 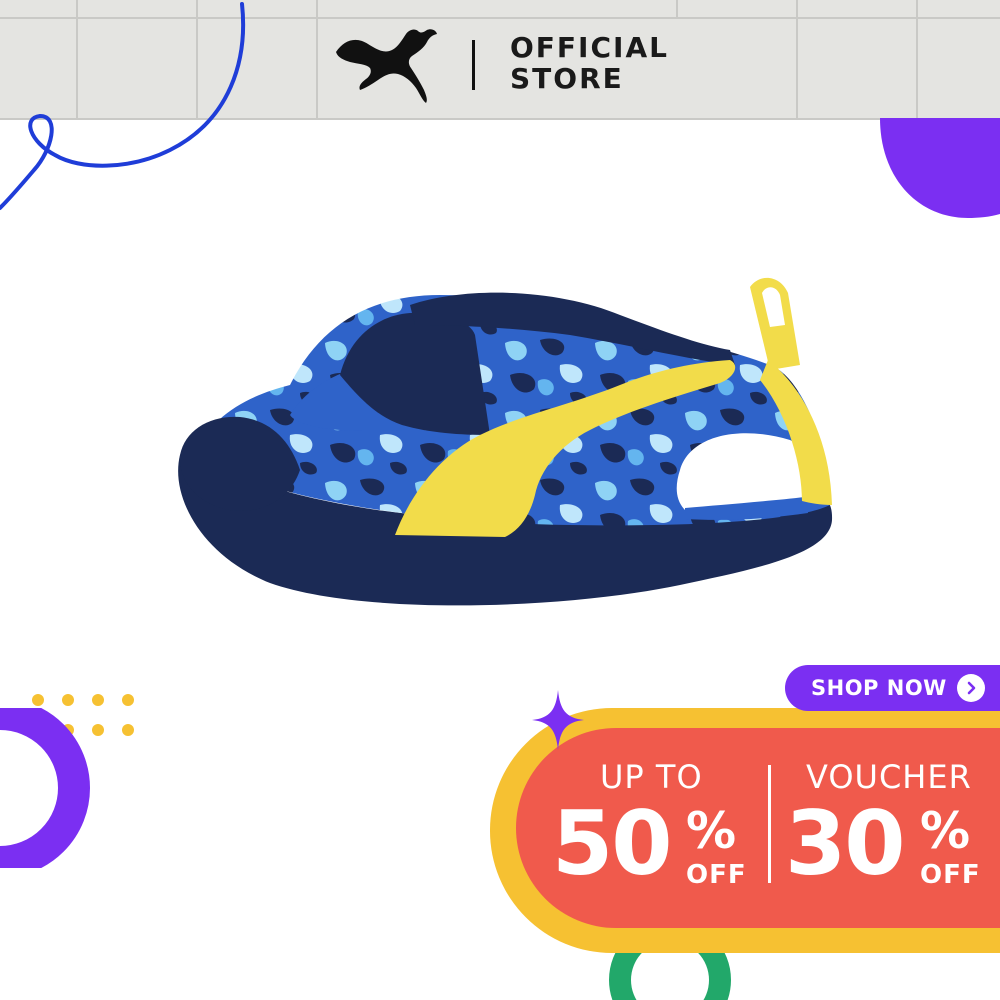 I want to click on promo-up-to: UP TO, so click(x=651, y=777).